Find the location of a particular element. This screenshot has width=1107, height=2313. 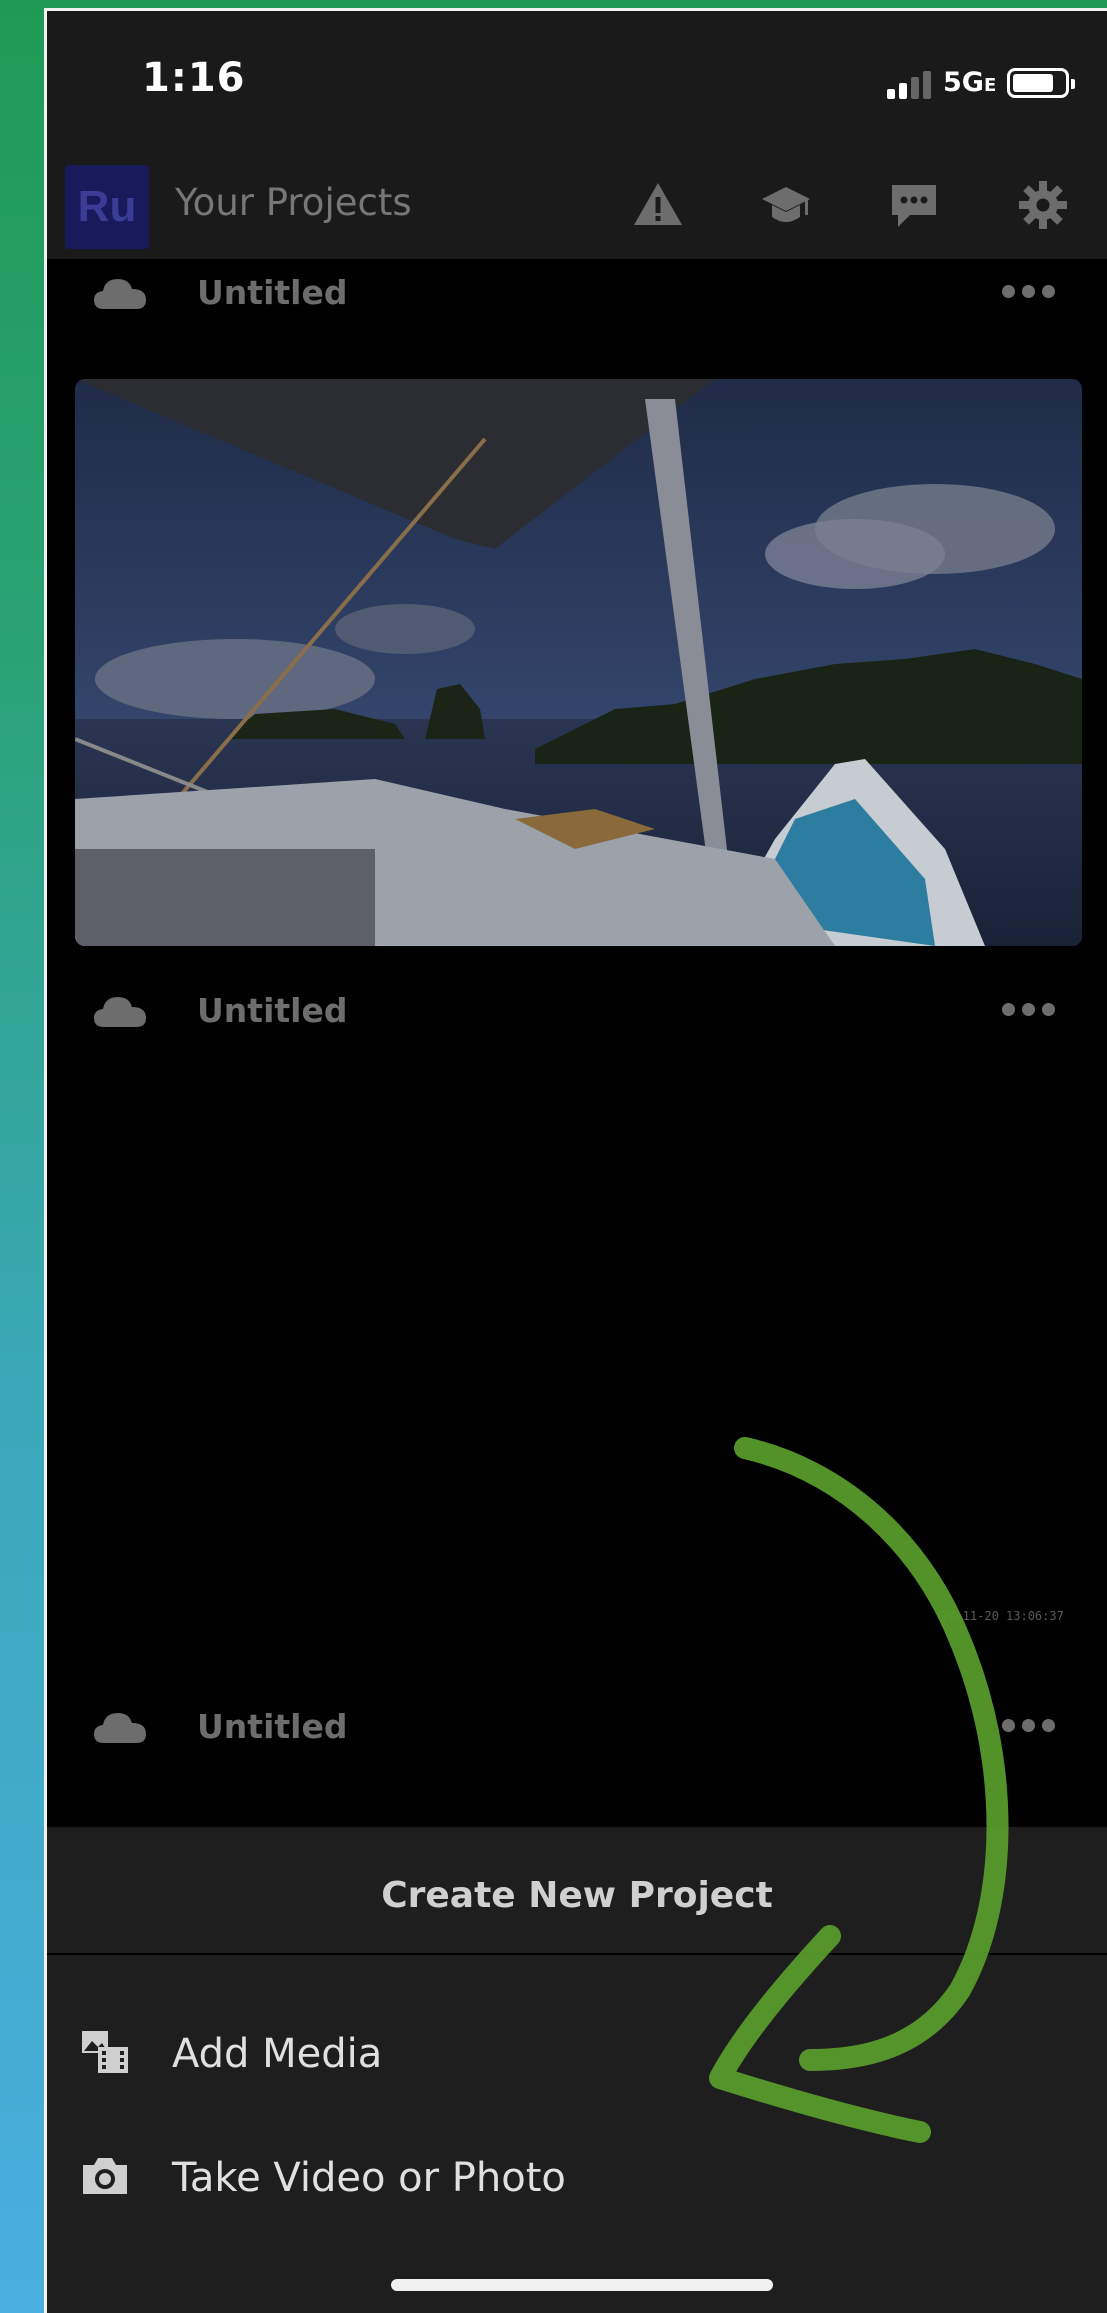

battery-icon is located at coordinates (1041, 83).